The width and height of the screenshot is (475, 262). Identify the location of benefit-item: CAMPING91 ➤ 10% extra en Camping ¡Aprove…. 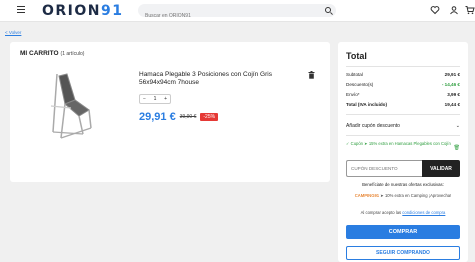
(403, 195).